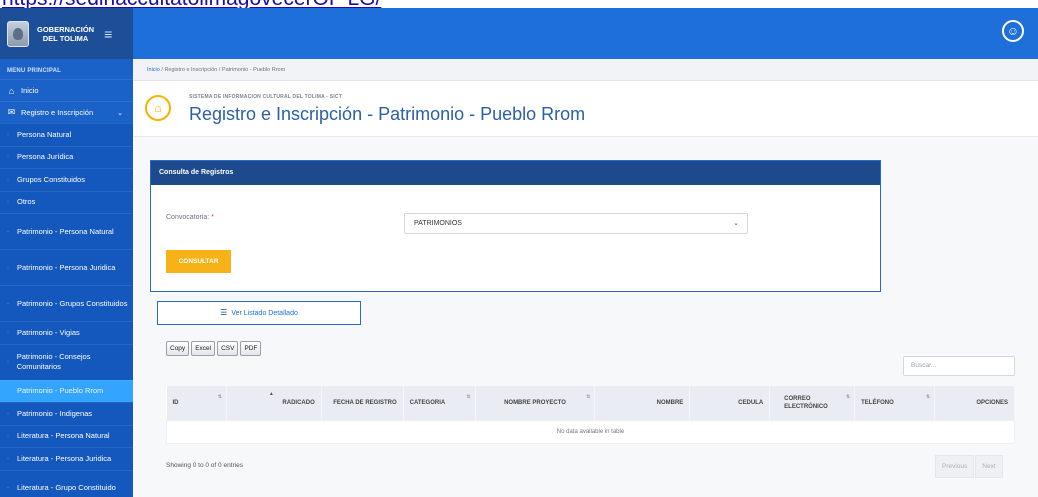 The width and height of the screenshot is (1038, 497). I want to click on sidebar-item-literatura-grupo-constituido: · Literatura - Grupo Constituido, so click(66, 483).